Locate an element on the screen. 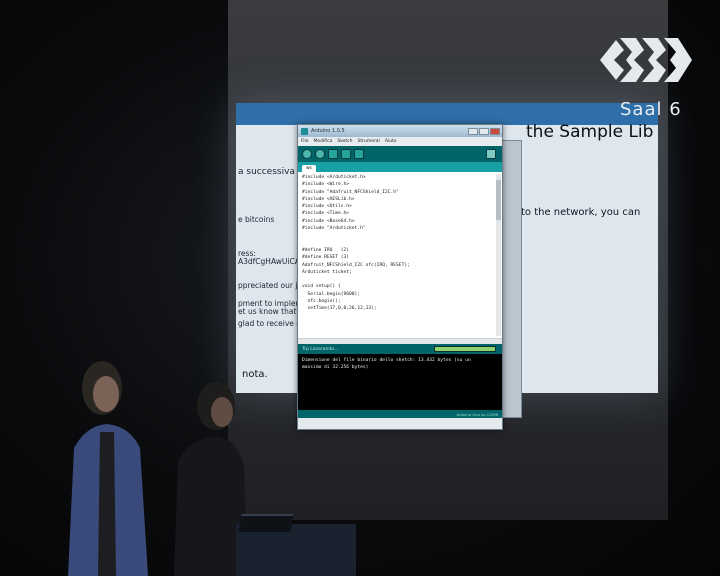  code-line: #include <Time.h> is located at coordinates (326, 214).